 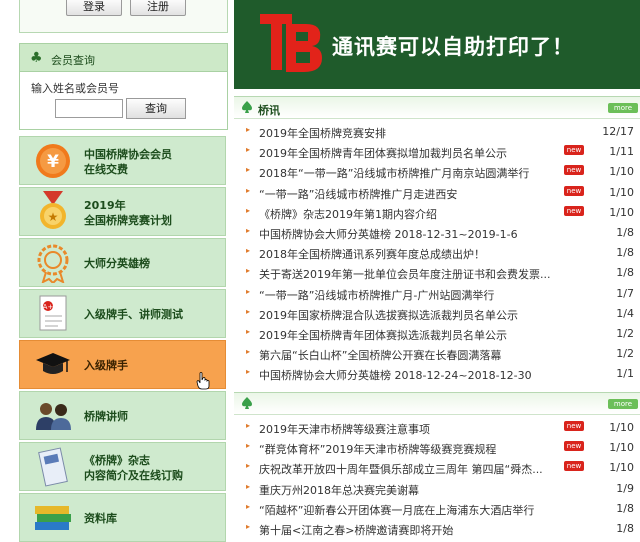 I want to click on magazine-icon, so click(x=53, y=467).